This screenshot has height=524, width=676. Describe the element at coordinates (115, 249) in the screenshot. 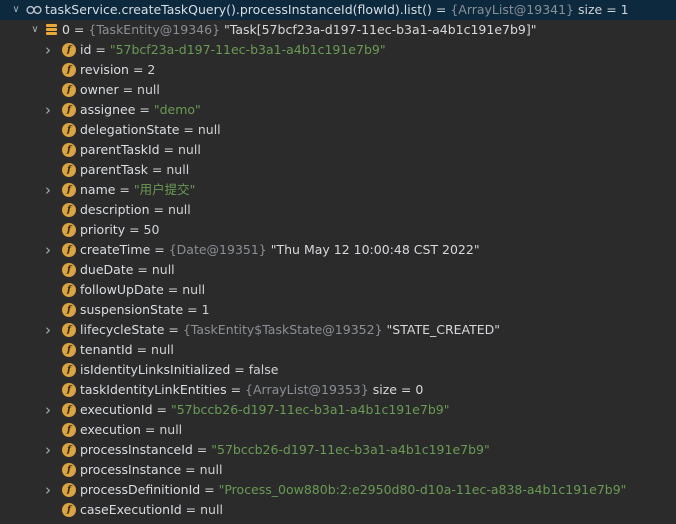

I see `field-name: createTime` at that location.